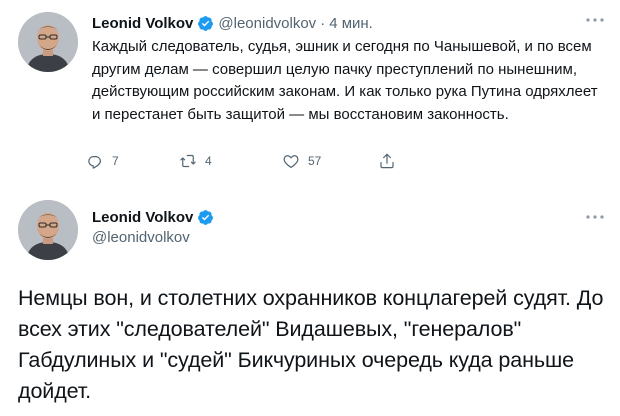 This screenshot has height=416, width=620. What do you see at coordinates (315, 161) in the screenshot?
I see `like-count: 57` at bounding box center [315, 161].